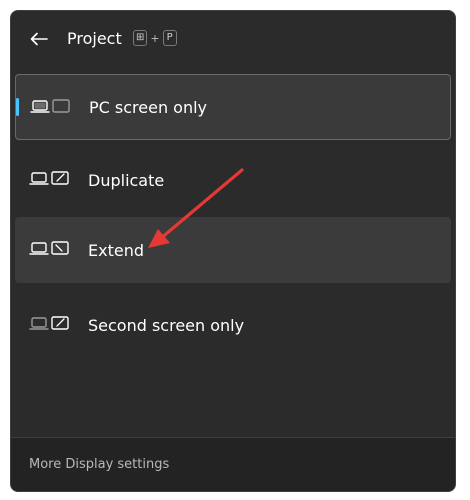 This screenshot has width=470, height=500. Describe the element at coordinates (94, 38) in the screenshot. I see `page-title: Project` at that location.